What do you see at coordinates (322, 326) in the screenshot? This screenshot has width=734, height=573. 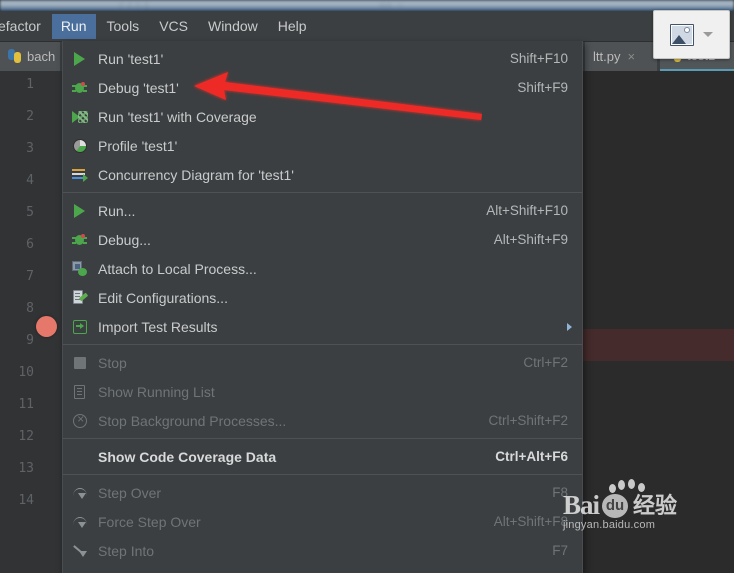 I see `menu-item-import-test-results: Import Test Results` at bounding box center [322, 326].